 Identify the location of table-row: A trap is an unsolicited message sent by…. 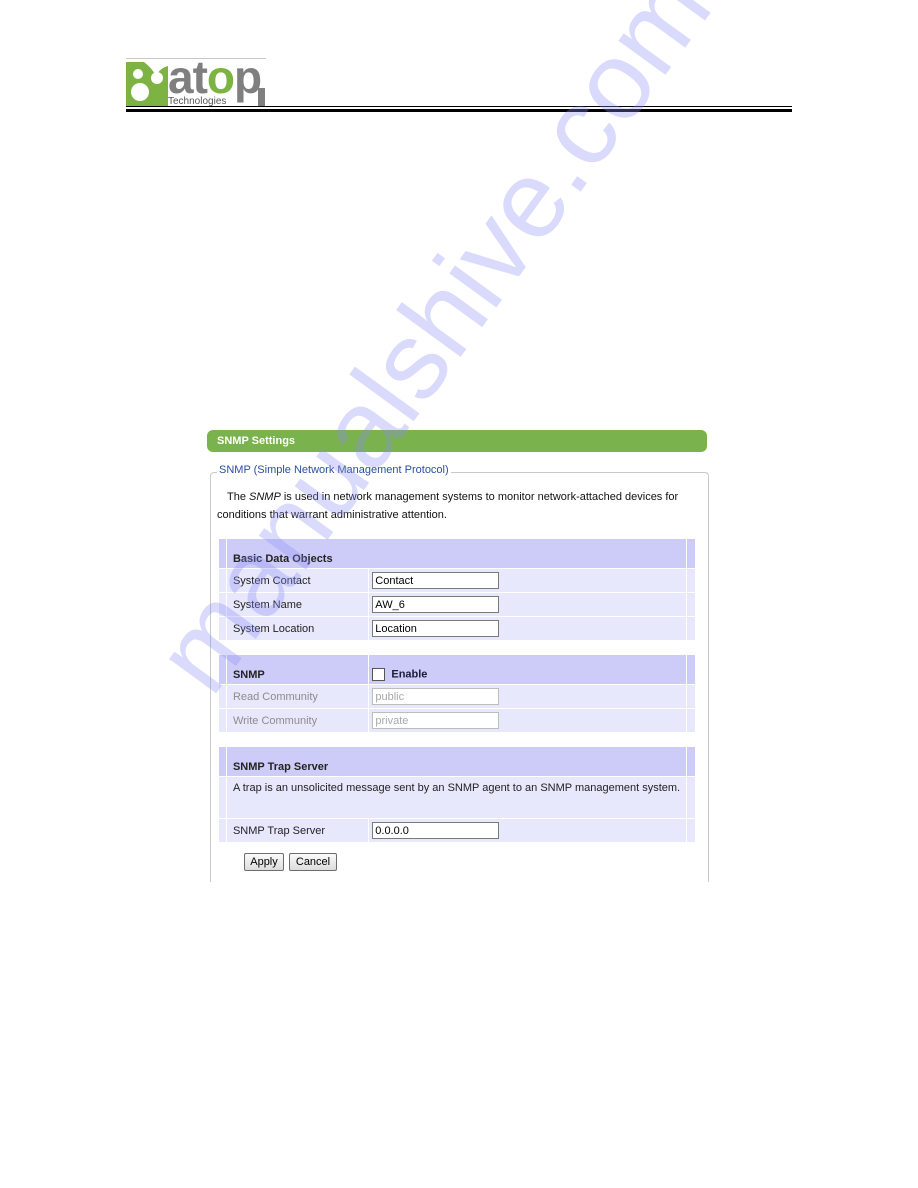
(457, 797).